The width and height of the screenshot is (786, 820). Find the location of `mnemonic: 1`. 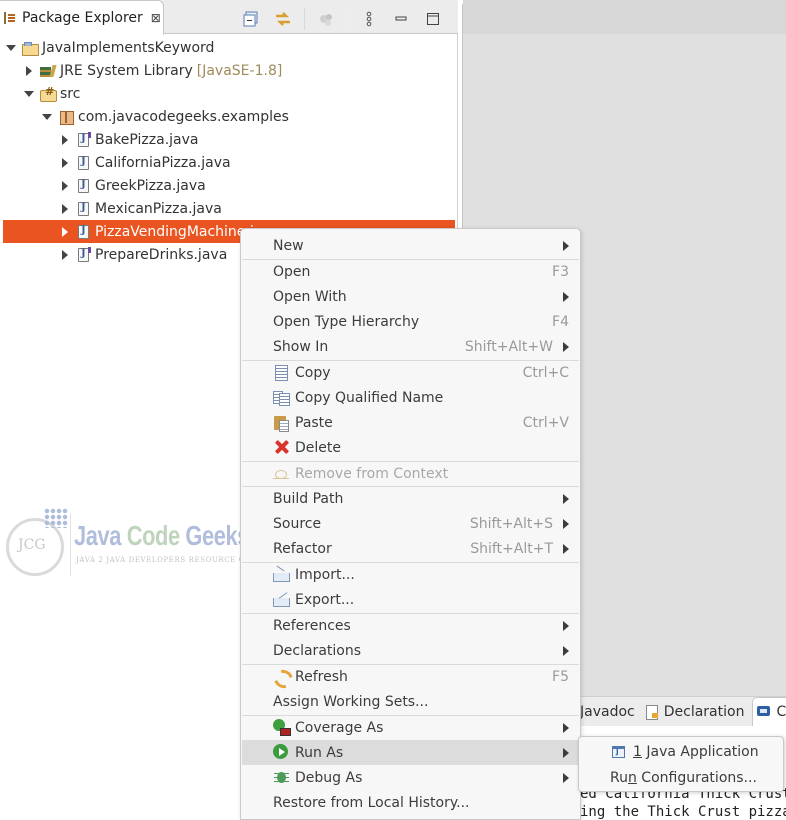

mnemonic: 1 is located at coordinates (637, 752).